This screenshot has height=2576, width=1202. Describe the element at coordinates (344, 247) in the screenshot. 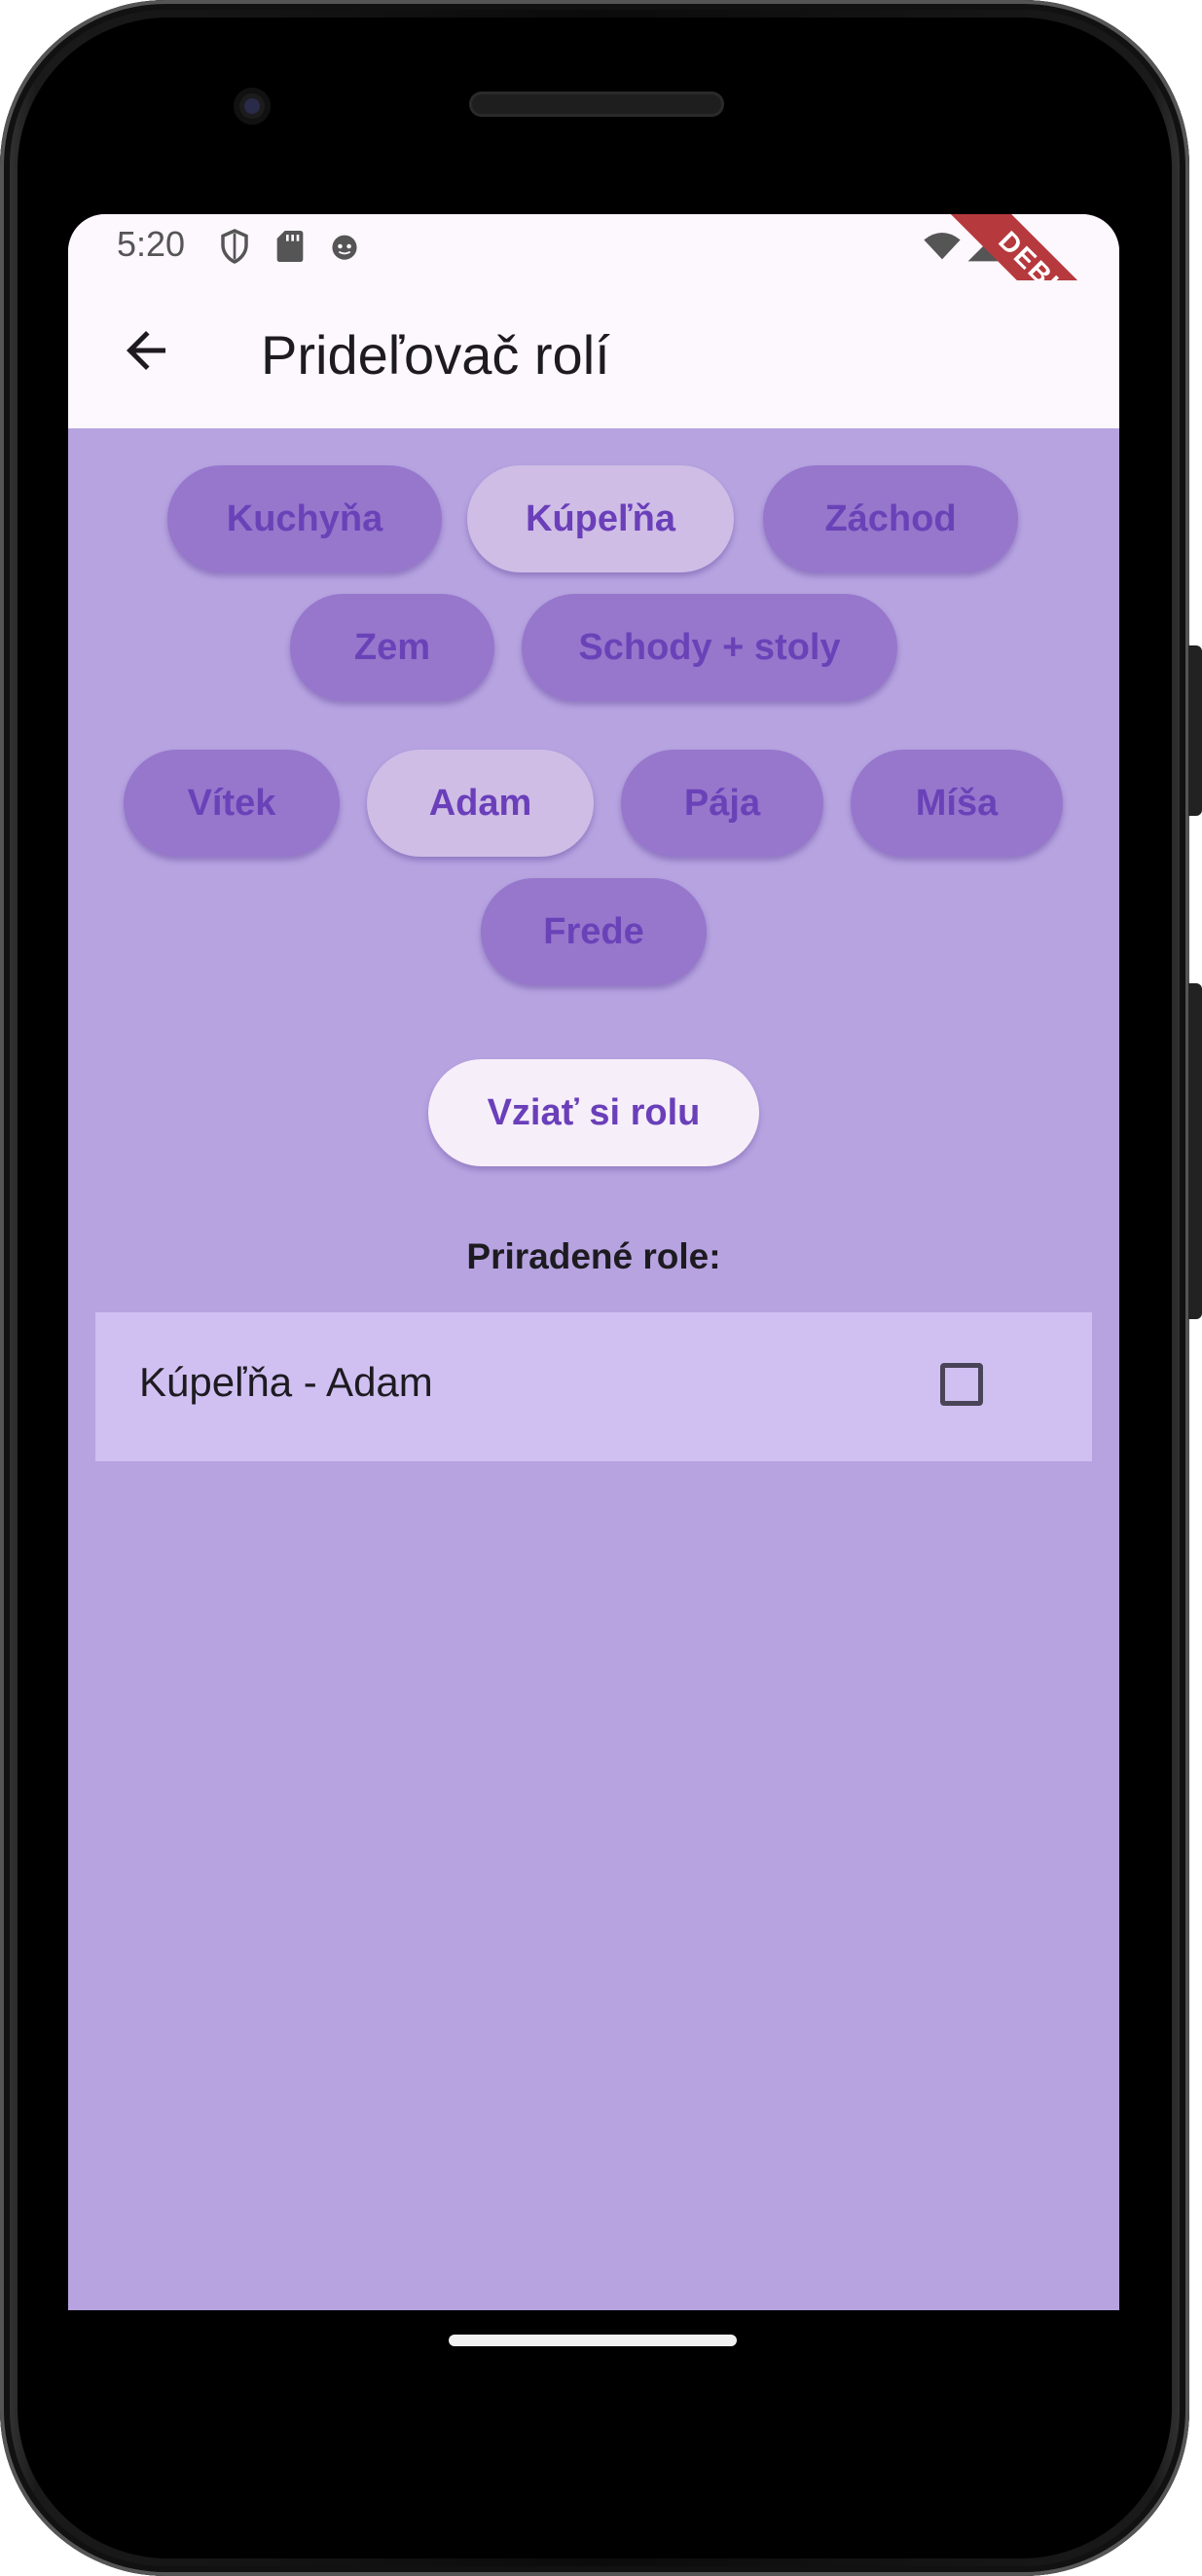

I see `android-face-icon` at that location.